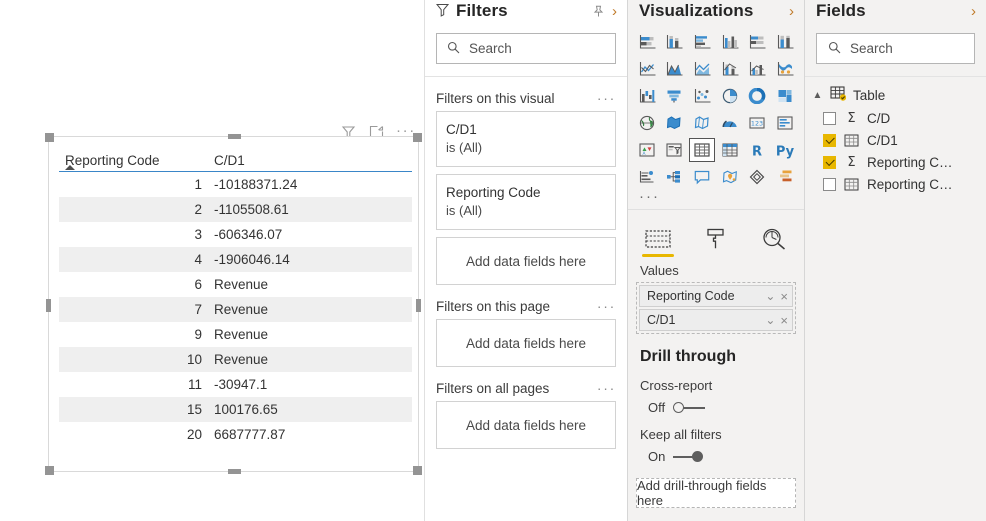 The height and width of the screenshot is (521, 986). What do you see at coordinates (598, 11) in the screenshot?
I see `pin-icon` at bounding box center [598, 11].